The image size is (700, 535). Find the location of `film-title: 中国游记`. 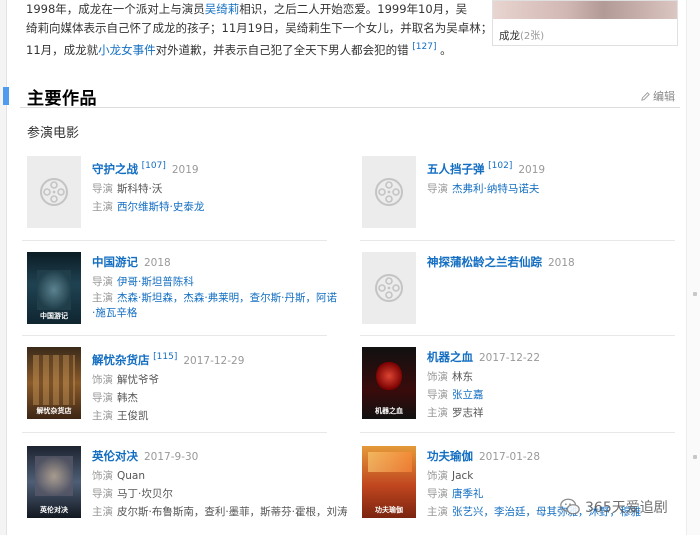

film-title: 中国游记 is located at coordinates (115, 262).